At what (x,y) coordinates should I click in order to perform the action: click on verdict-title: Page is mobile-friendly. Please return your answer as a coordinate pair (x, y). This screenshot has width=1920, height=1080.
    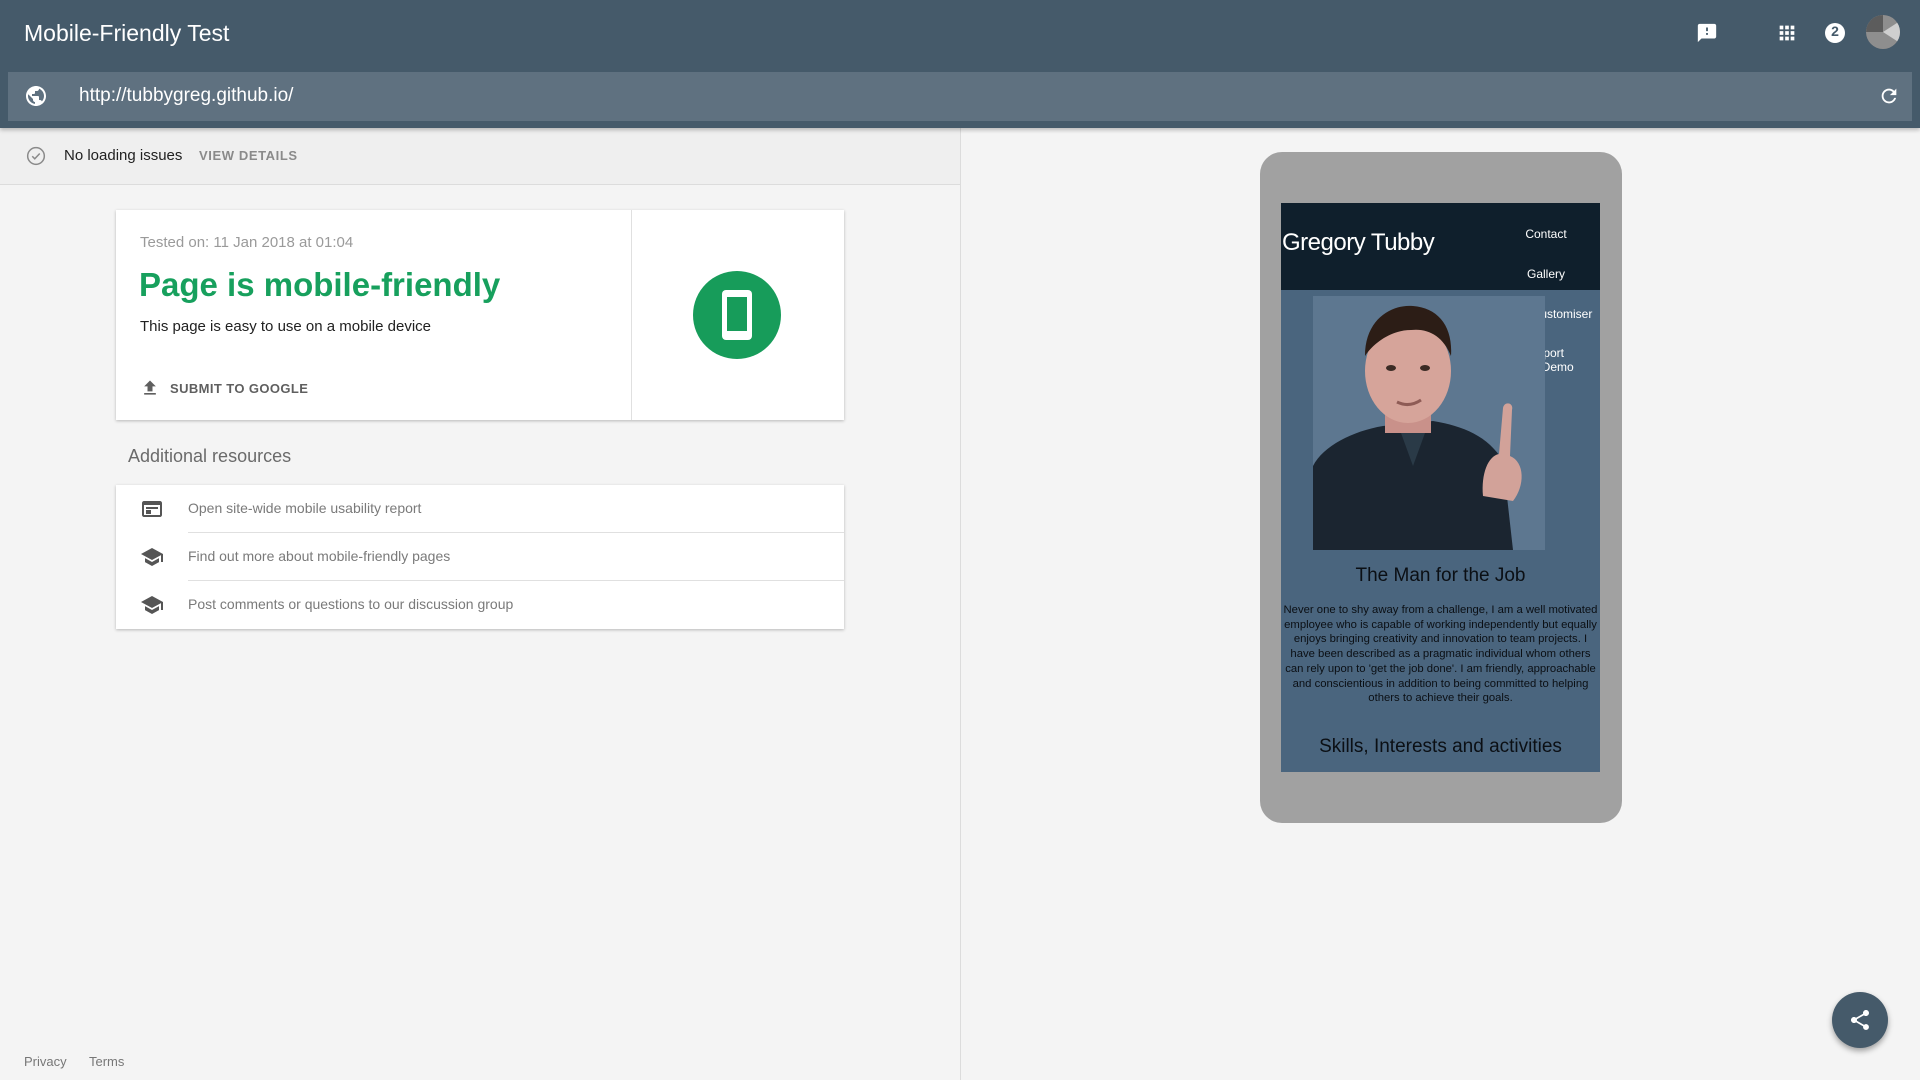
    Looking at the image, I should click on (320, 284).